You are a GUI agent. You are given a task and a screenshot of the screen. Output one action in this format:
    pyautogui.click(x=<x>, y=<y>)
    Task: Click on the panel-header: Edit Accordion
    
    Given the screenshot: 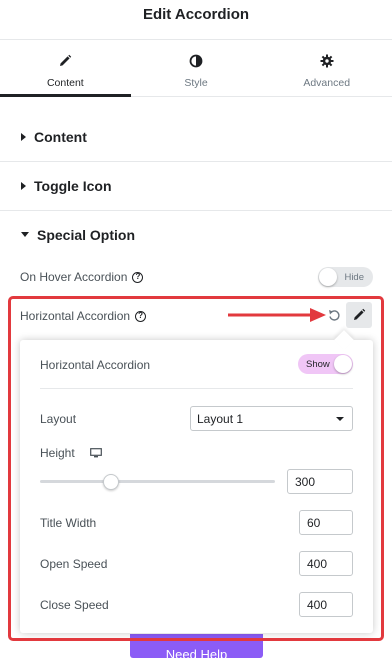 What is the action you would take?
    pyautogui.click(x=196, y=20)
    